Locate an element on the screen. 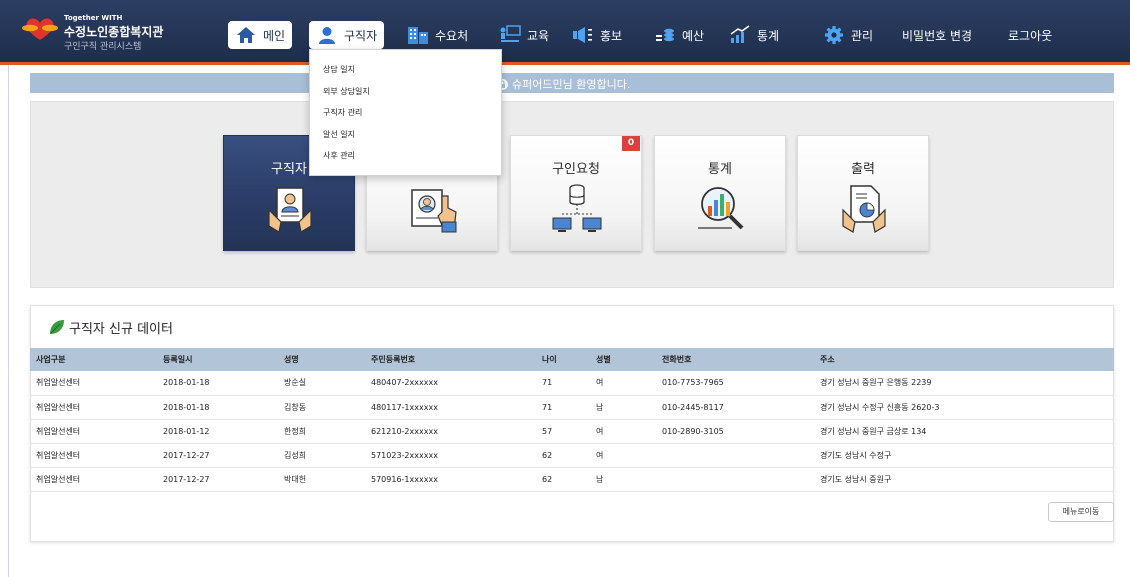  nav-promotion-button: 홍보 is located at coordinates (597, 35).